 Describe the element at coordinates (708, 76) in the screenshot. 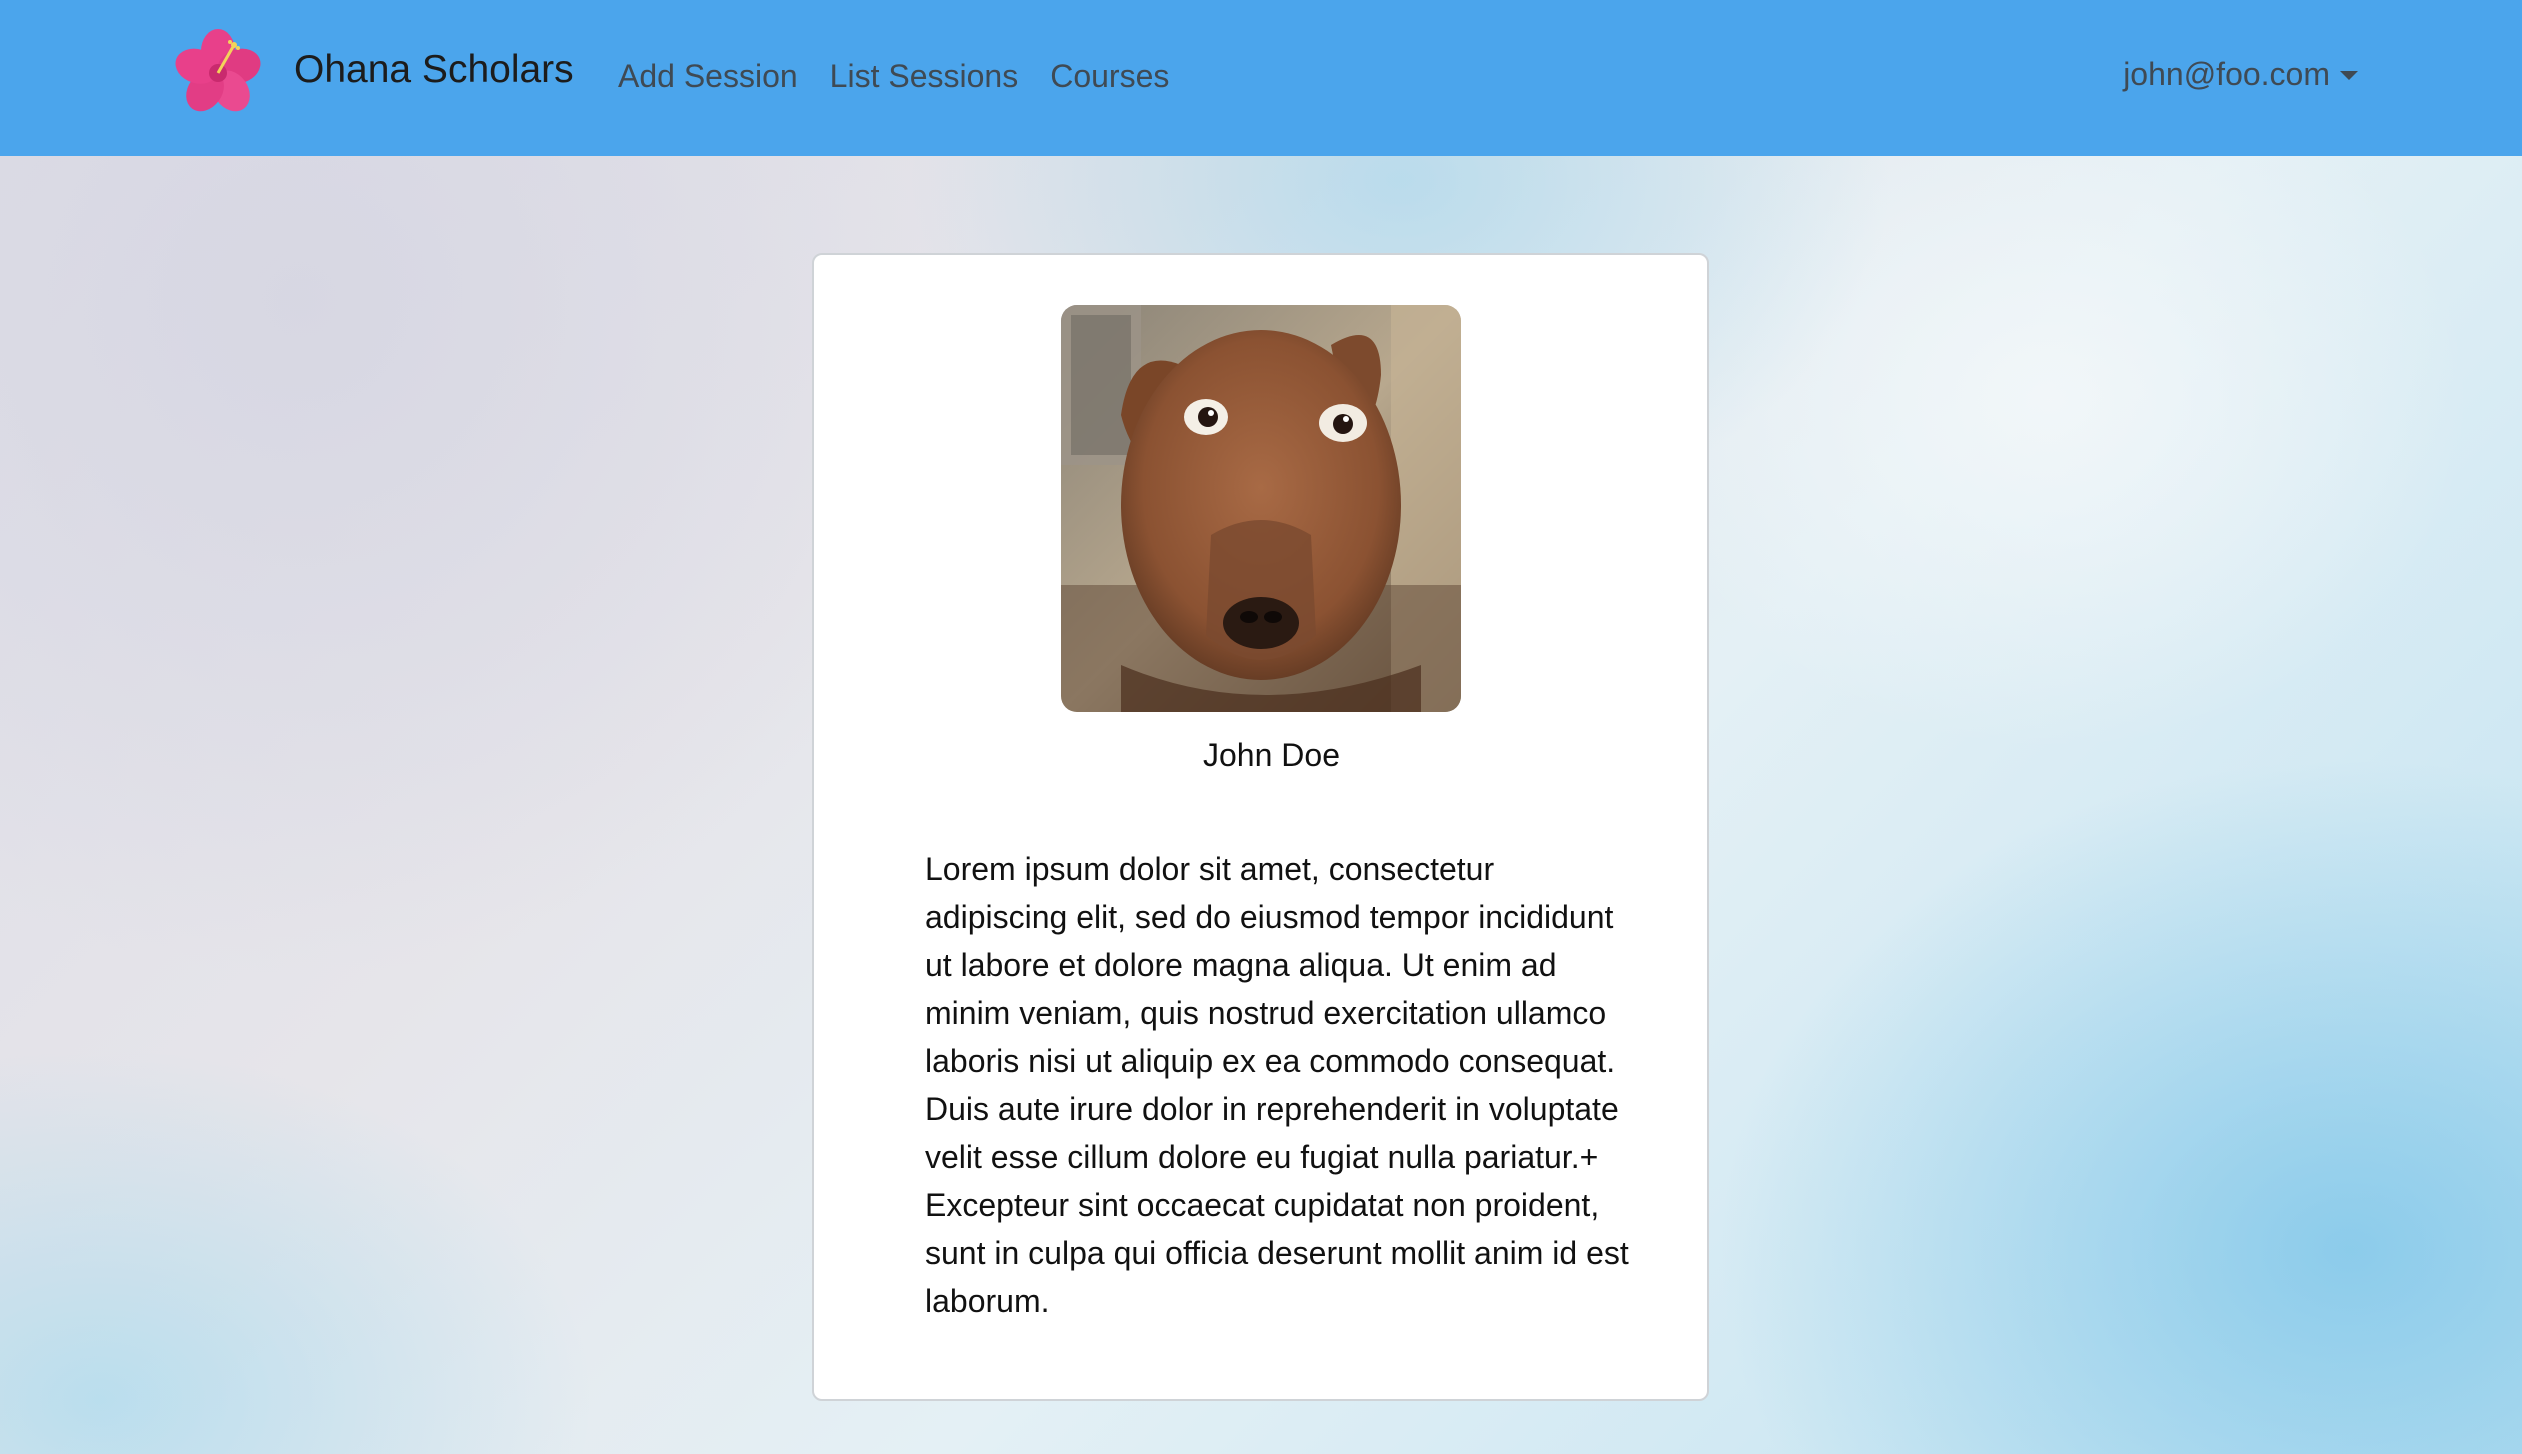

I see `nav-link-add-session: Add Session` at that location.